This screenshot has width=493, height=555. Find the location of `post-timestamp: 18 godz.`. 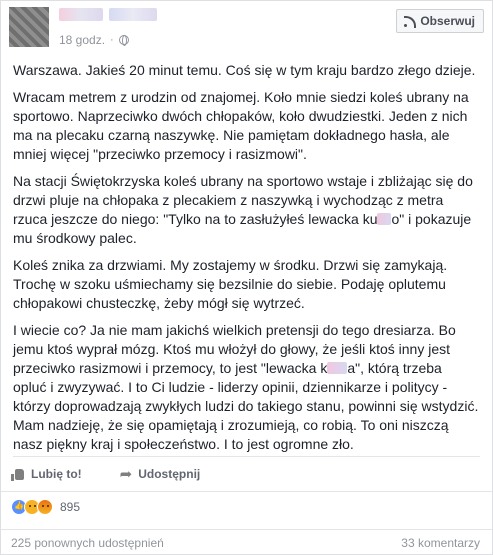

post-timestamp: 18 godz. is located at coordinates (82, 40).